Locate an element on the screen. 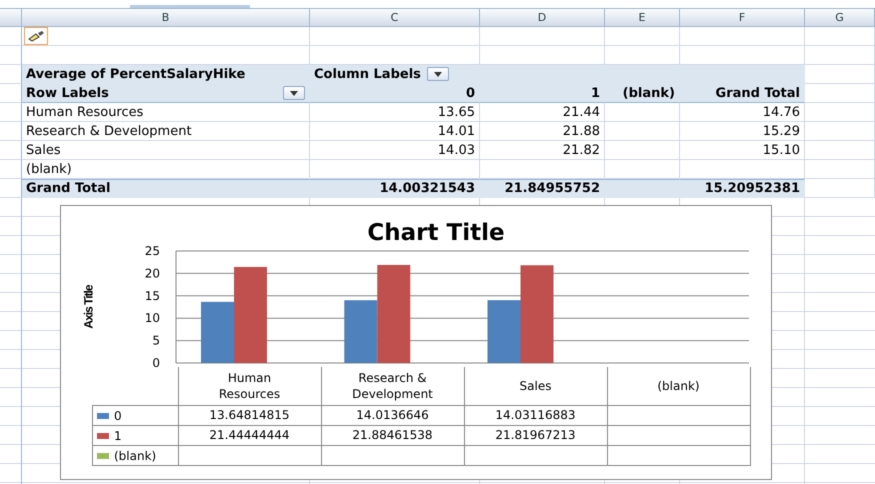  column-label: Grand Total is located at coordinates (742, 93).